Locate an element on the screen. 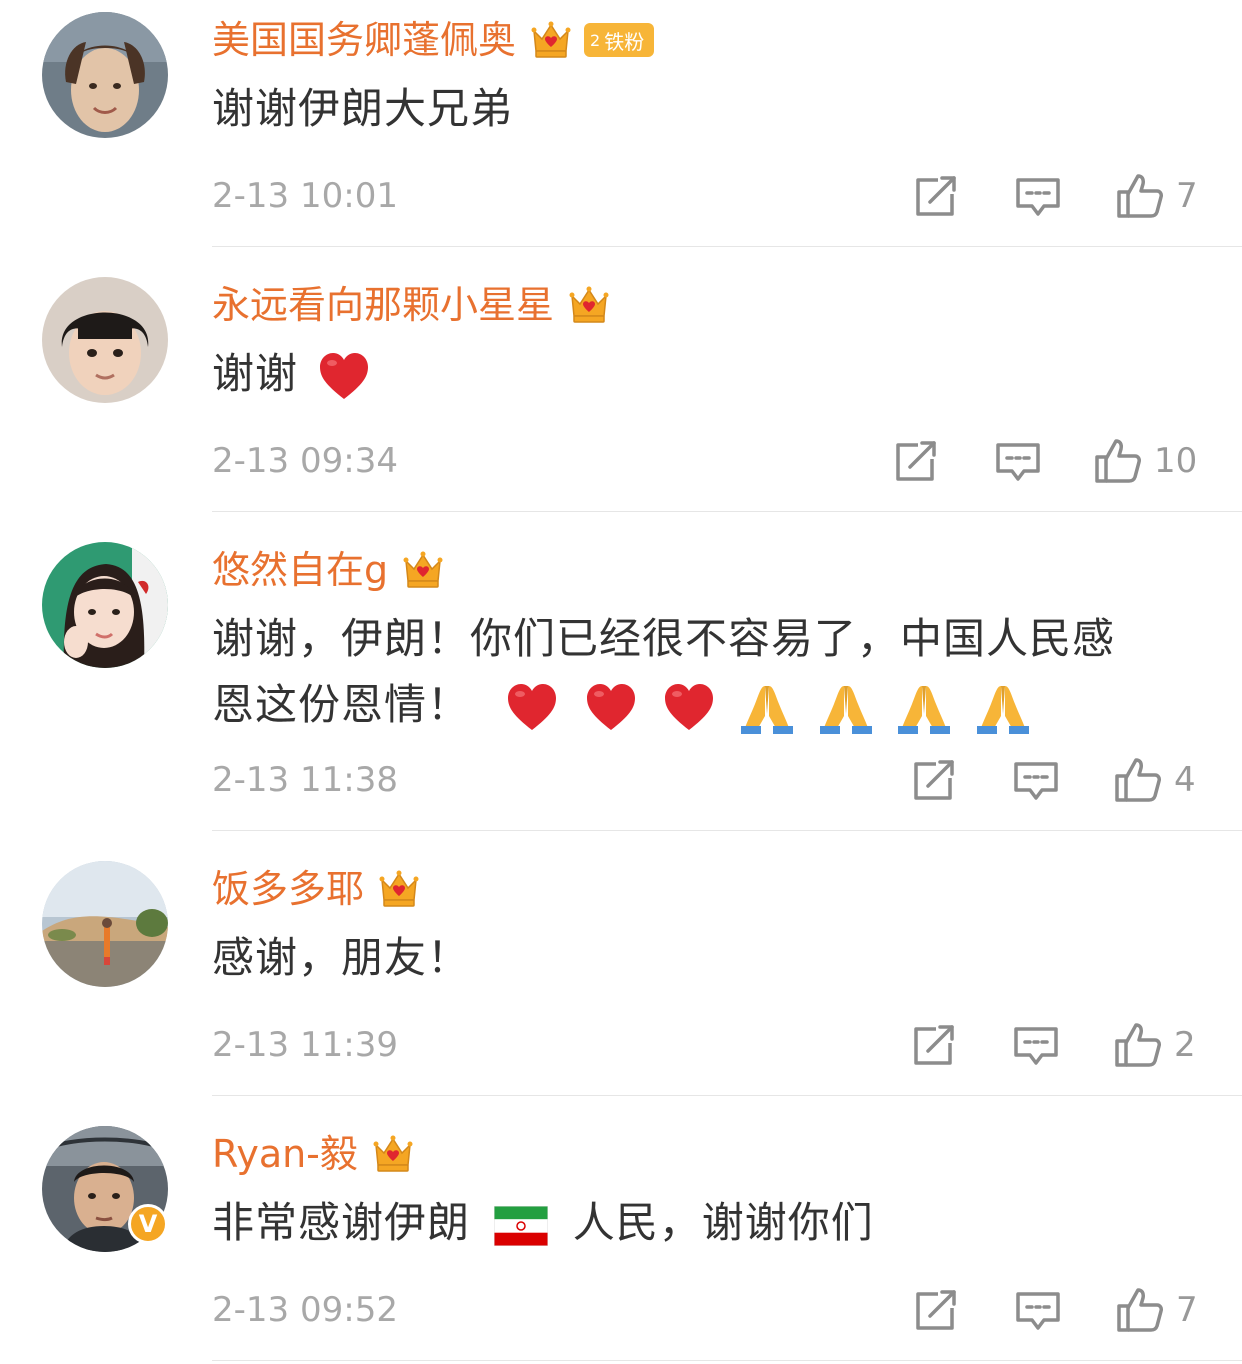 The width and height of the screenshot is (1242, 1364). comment-text: 谢谢，伊朗！你们已经很不容易了，中国人民感 恩这份恩情！ is located at coordinates (707, 672).